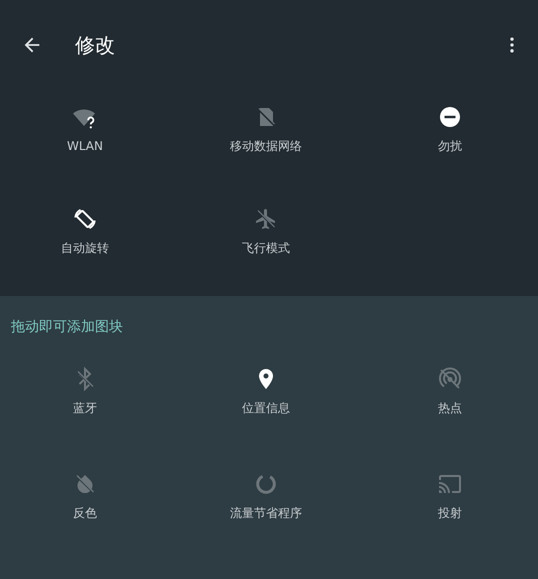  Describe the element at coordinates (266, 408) in the screenshot. I see `tile-label: 位置信息` at that location.